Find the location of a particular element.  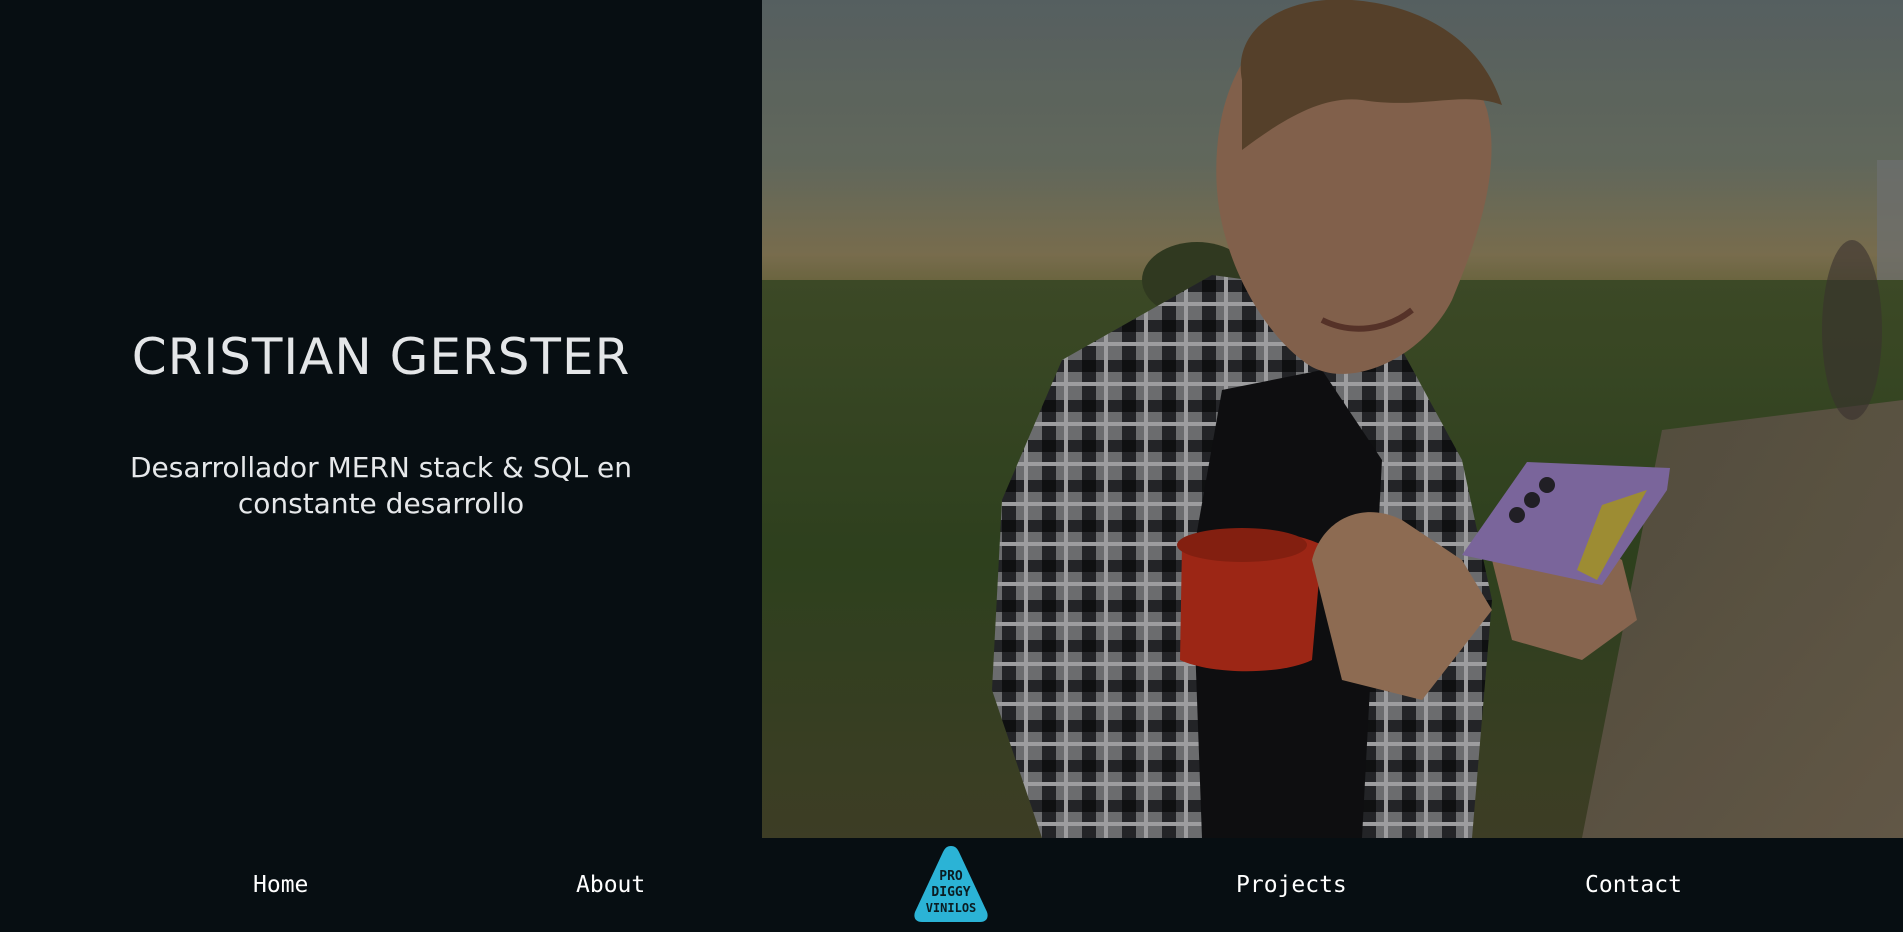

nav-link-contact: Contact is located at coordinates (1633, 885).